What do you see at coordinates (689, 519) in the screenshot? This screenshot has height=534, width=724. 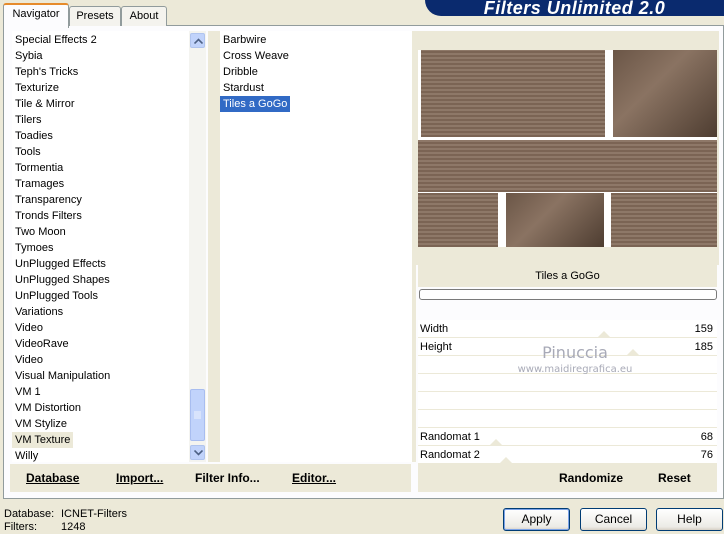 I see `help-button: Help` at bounding box center [689, 519].